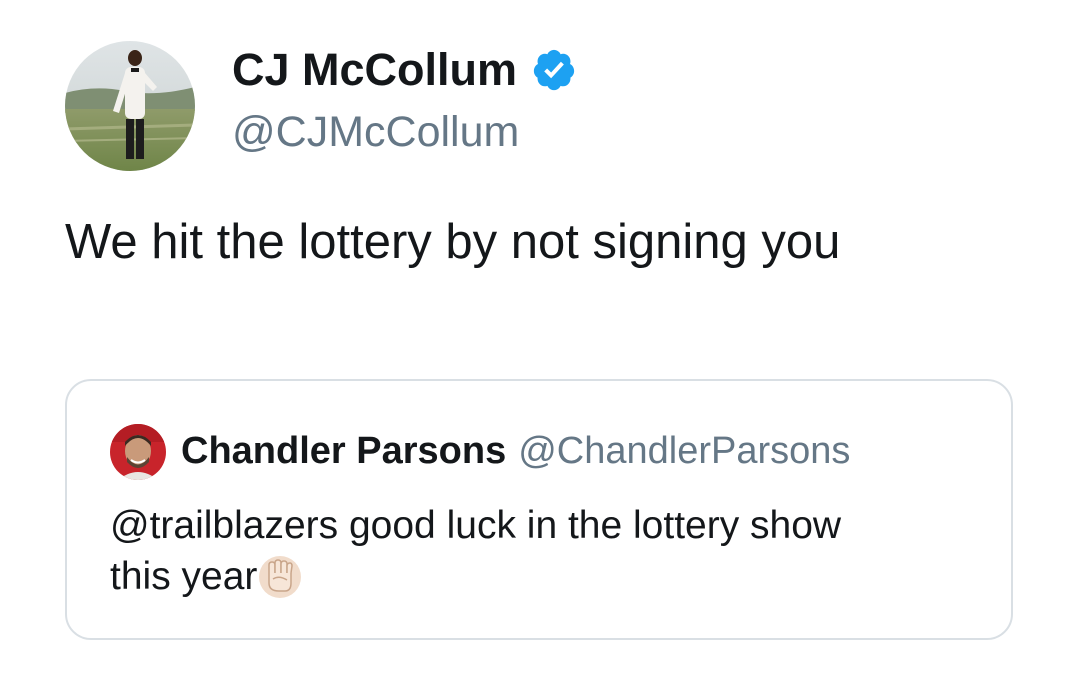 Image resolution: width=1080 pixels, height=683 pixels. Describe the element at coordinates (374, 70) in the screenshot. I see `author-name: CJ McCollum` at that location.